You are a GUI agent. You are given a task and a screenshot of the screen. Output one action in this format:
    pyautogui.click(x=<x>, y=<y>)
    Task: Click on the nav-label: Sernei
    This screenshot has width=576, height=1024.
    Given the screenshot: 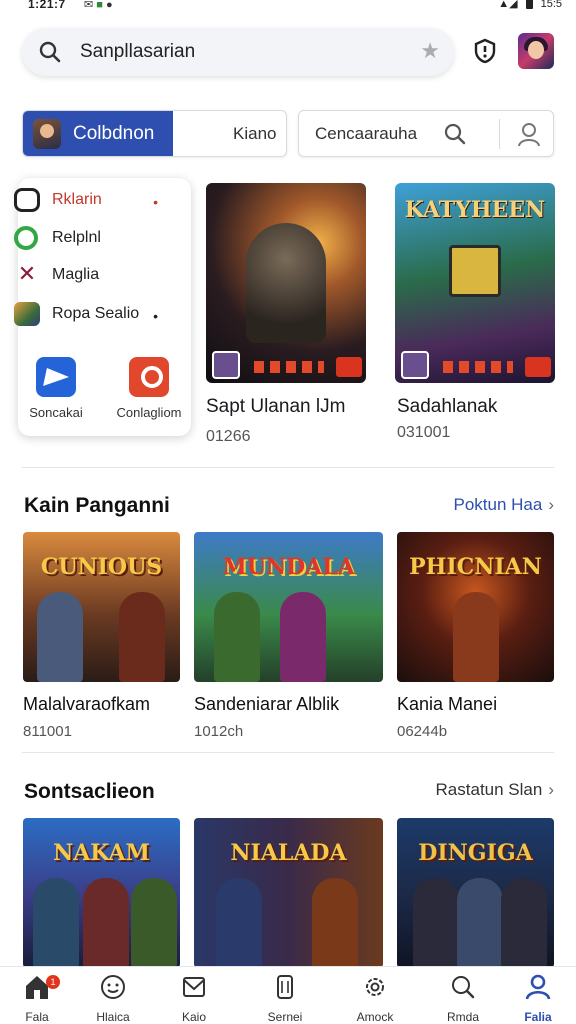 What is the action you would take?
    pyautogui.click(x=285, y=1017)
    